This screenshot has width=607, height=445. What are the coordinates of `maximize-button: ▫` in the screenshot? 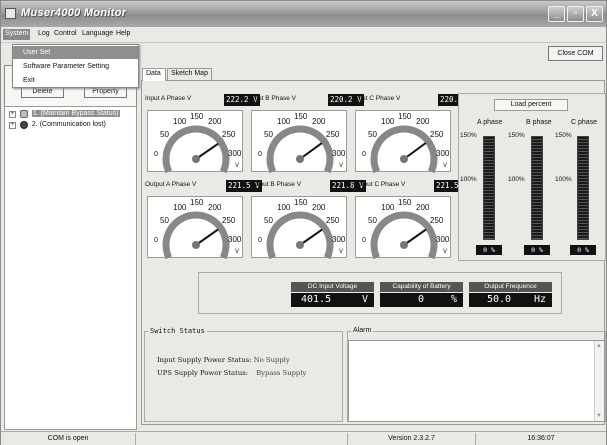 It's located at (575, 14).